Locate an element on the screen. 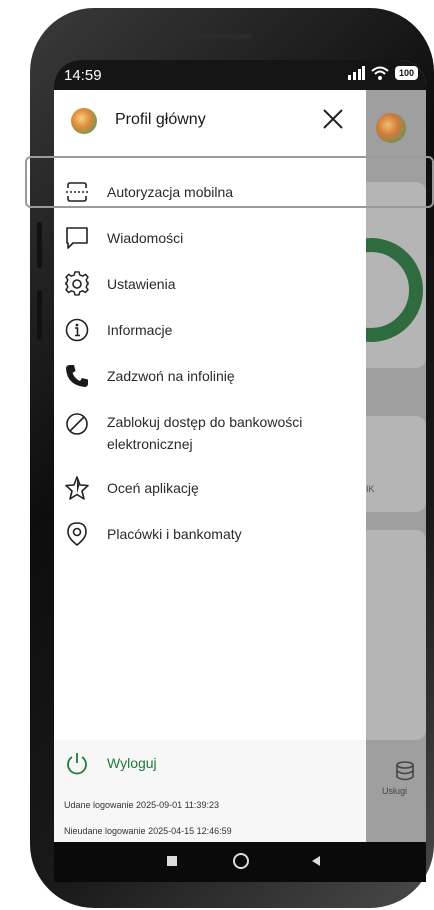 The width and height of the screenshot is (434, 910). menu-item-label: Zablokuj dostęp do bankowości is located at coordinates (205, 422).